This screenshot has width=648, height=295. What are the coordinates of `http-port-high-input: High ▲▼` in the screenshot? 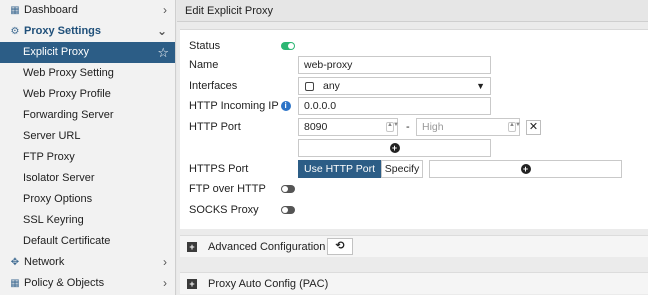 It's located at (468, 127).